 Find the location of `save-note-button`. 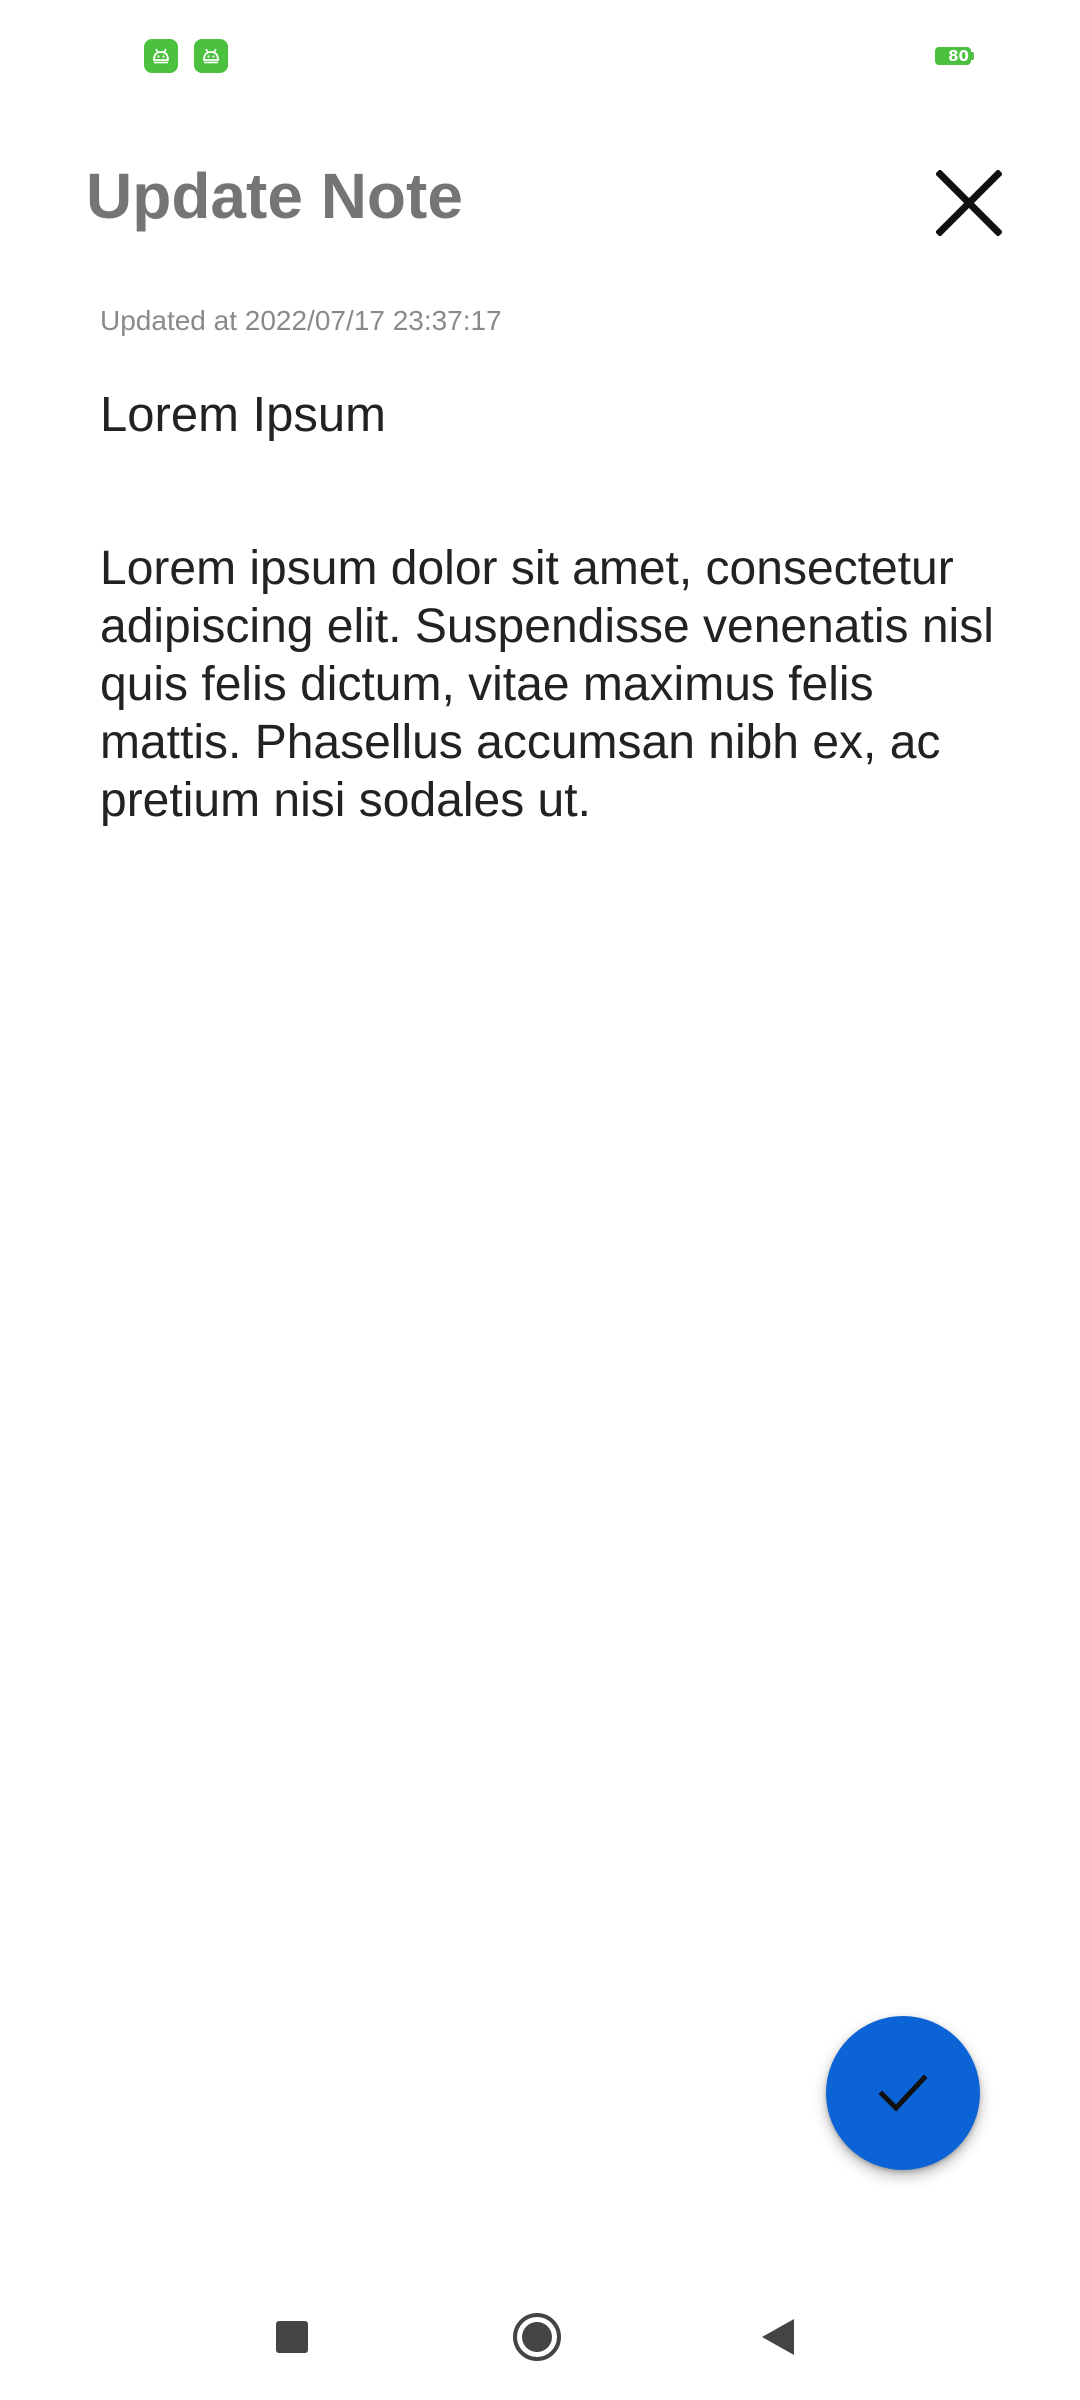

save-note-button is located at coordinates (903, 2093).